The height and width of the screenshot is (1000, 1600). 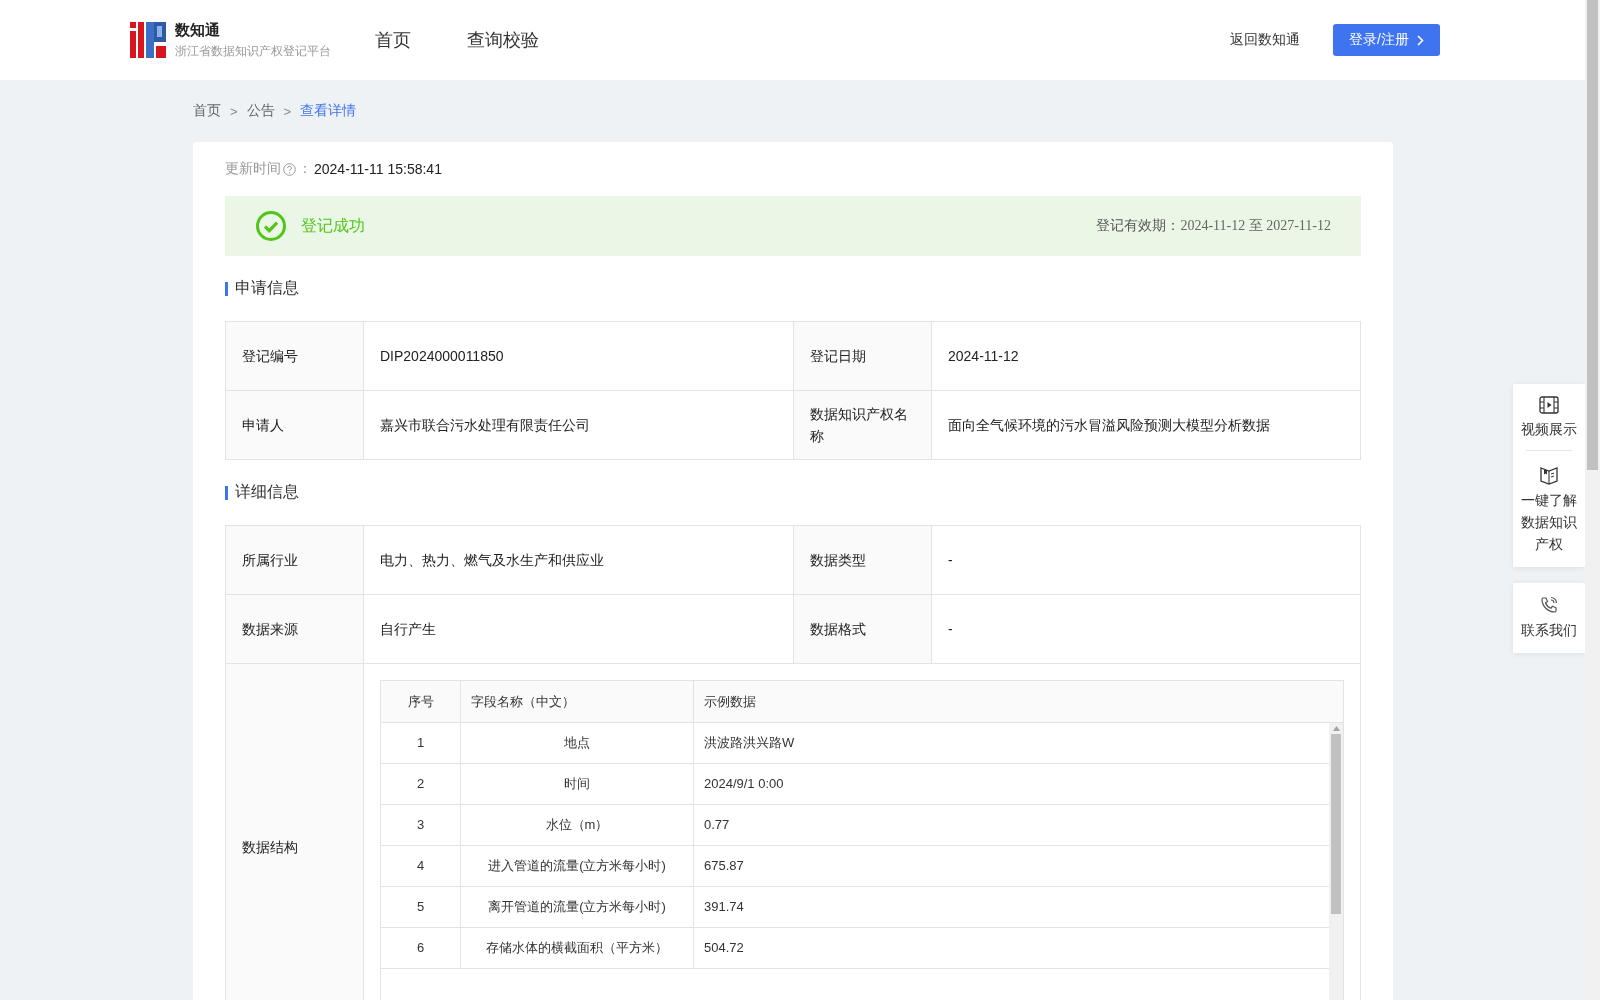 What do you see at coordinates (1549, 405) in the screenshot?
I see `film-icon` at bounding box center [1549, 405].